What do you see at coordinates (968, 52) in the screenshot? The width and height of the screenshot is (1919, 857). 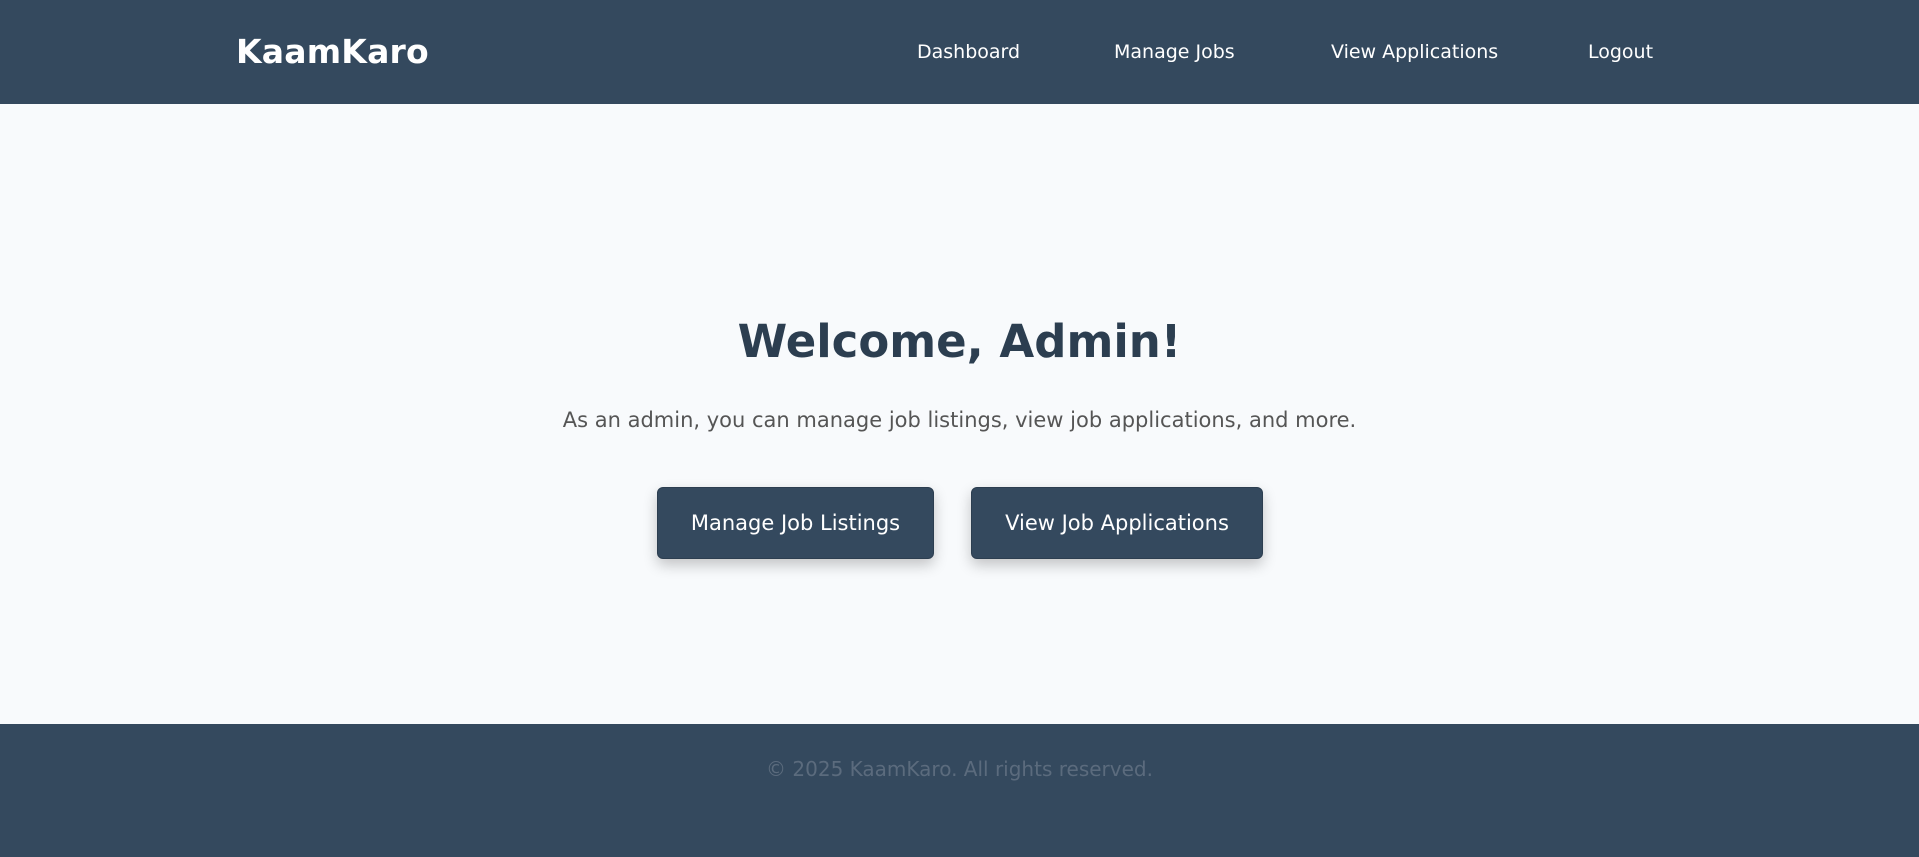 I see `nav-link-dashboard: Dashboard` at bounding box center [968, 52].